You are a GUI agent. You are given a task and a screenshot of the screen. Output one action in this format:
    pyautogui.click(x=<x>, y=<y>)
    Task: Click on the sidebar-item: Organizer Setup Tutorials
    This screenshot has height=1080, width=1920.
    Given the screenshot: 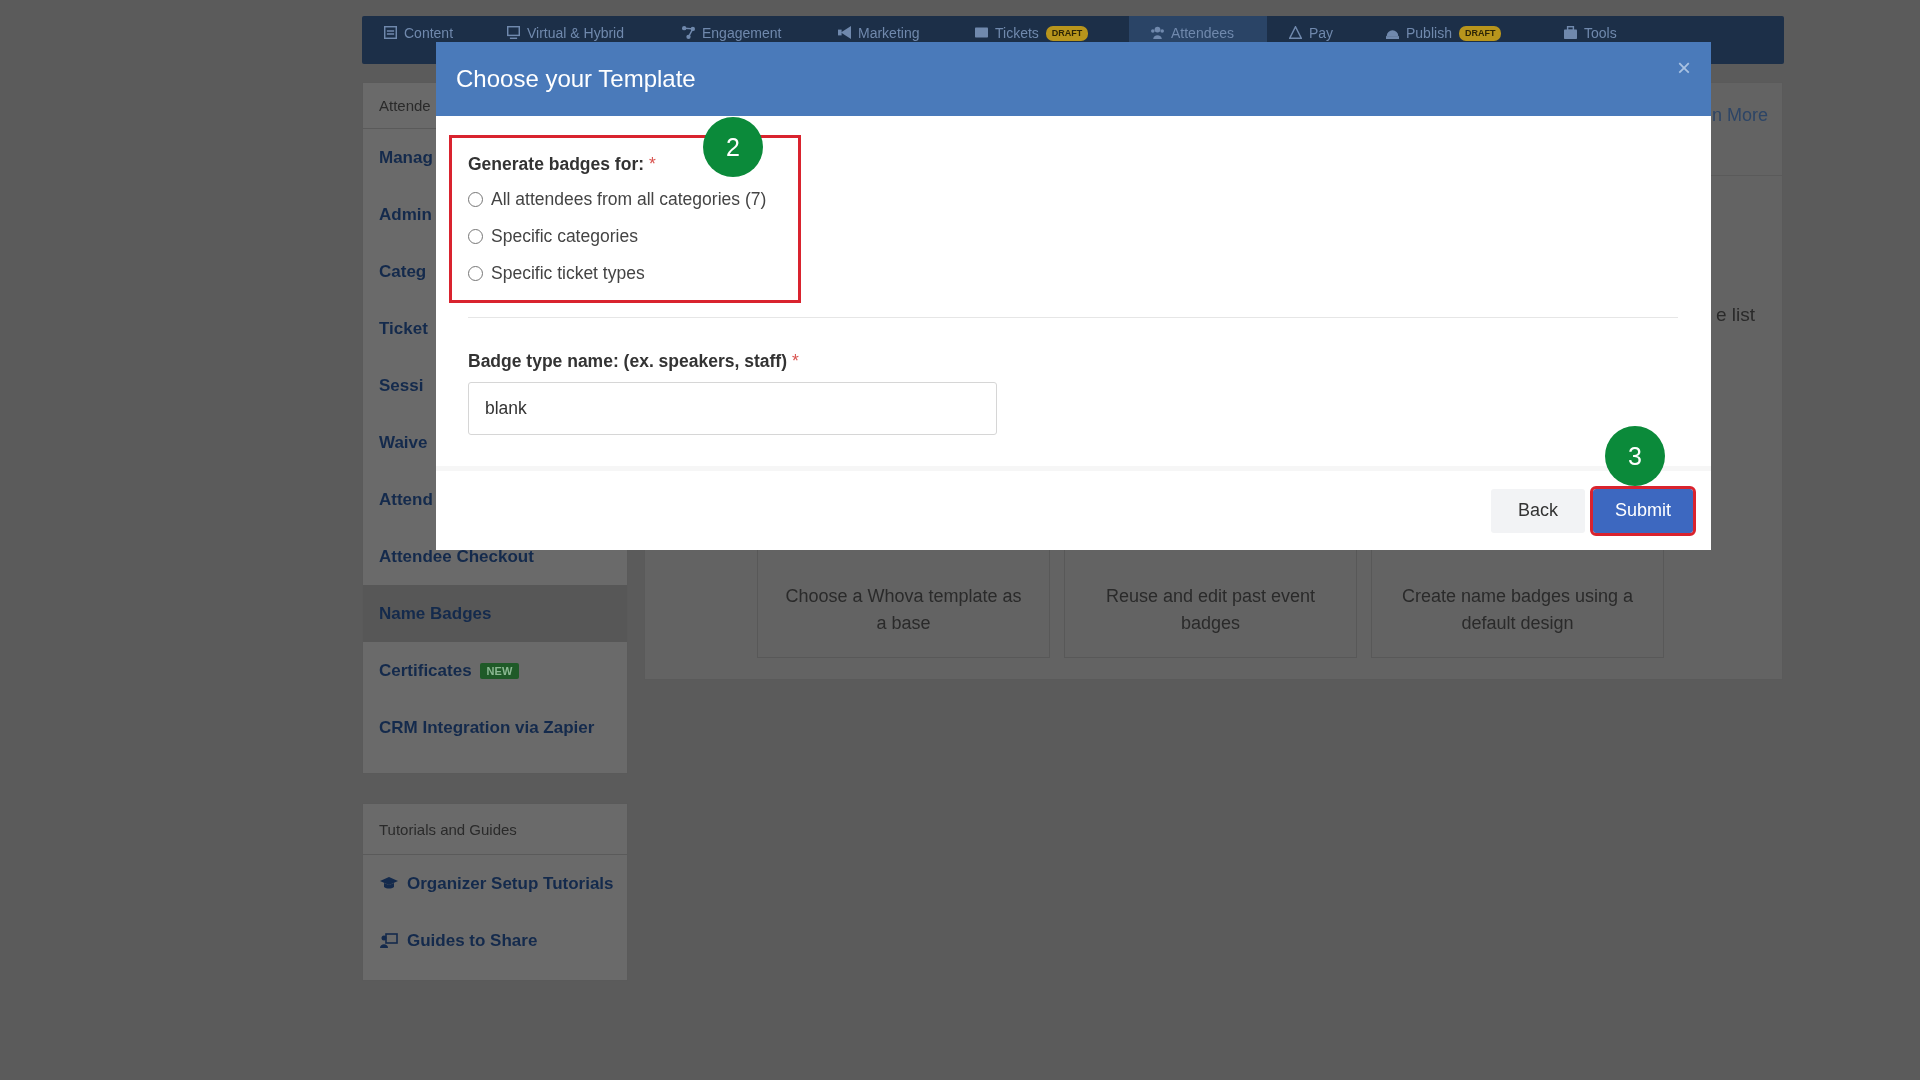 What is the action you would take?
    pyautogui.click(x=495, y=883)
    